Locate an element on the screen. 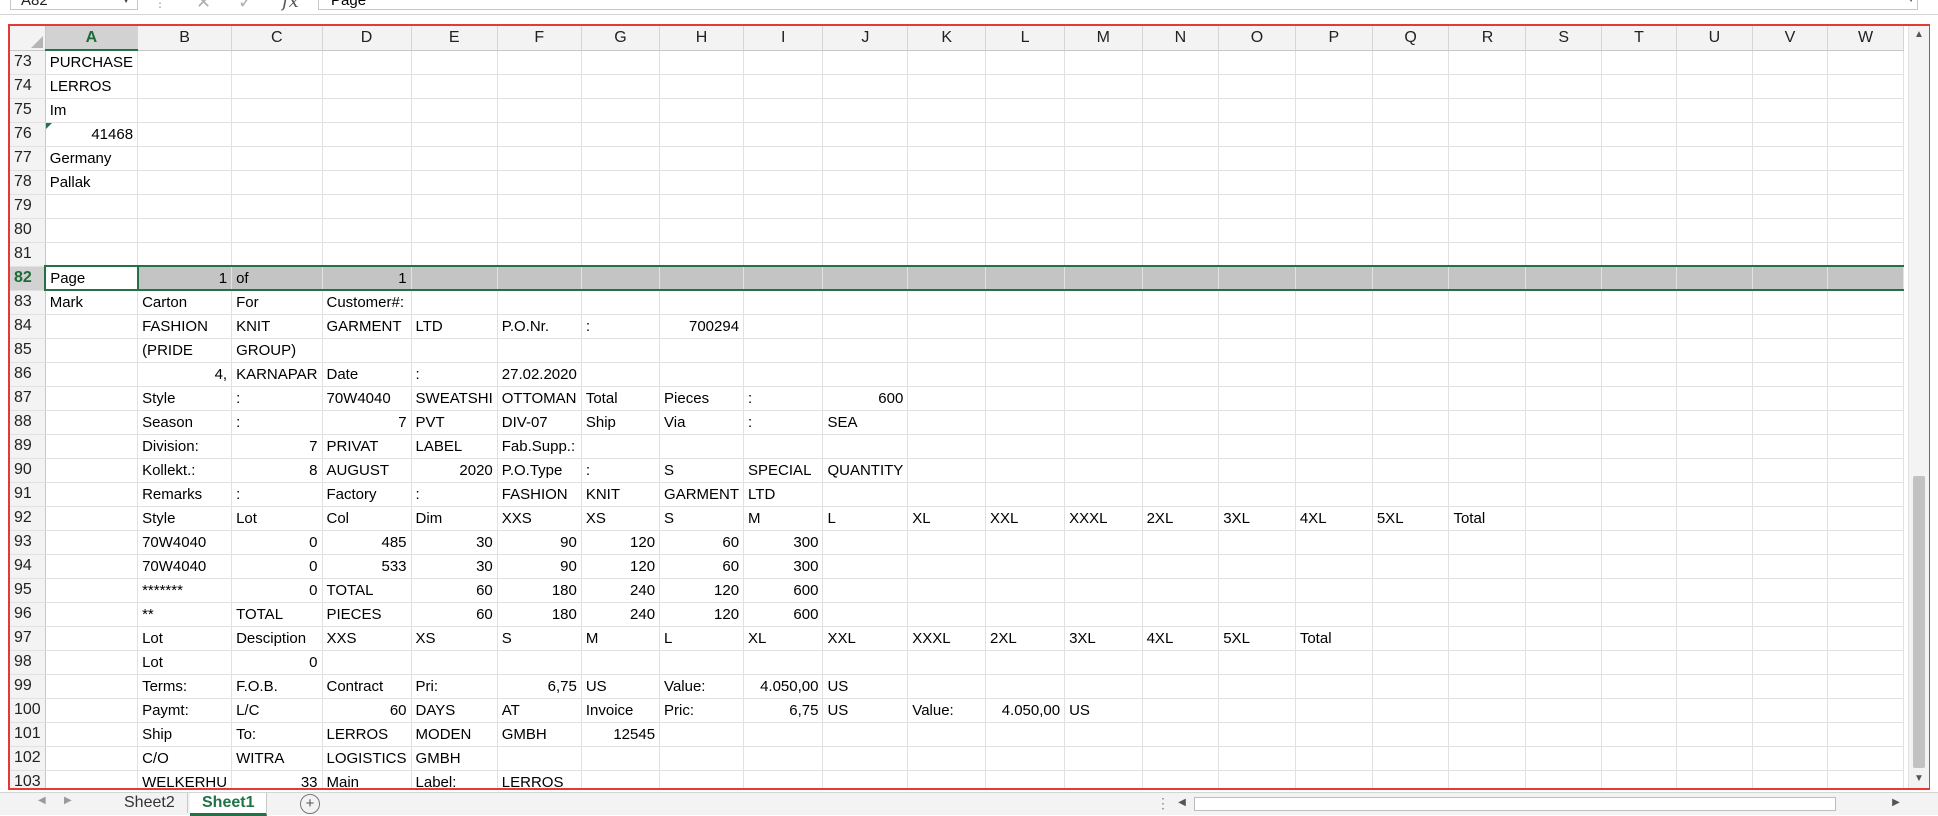  column-header-w: W is located at coordinates (1865, 38).